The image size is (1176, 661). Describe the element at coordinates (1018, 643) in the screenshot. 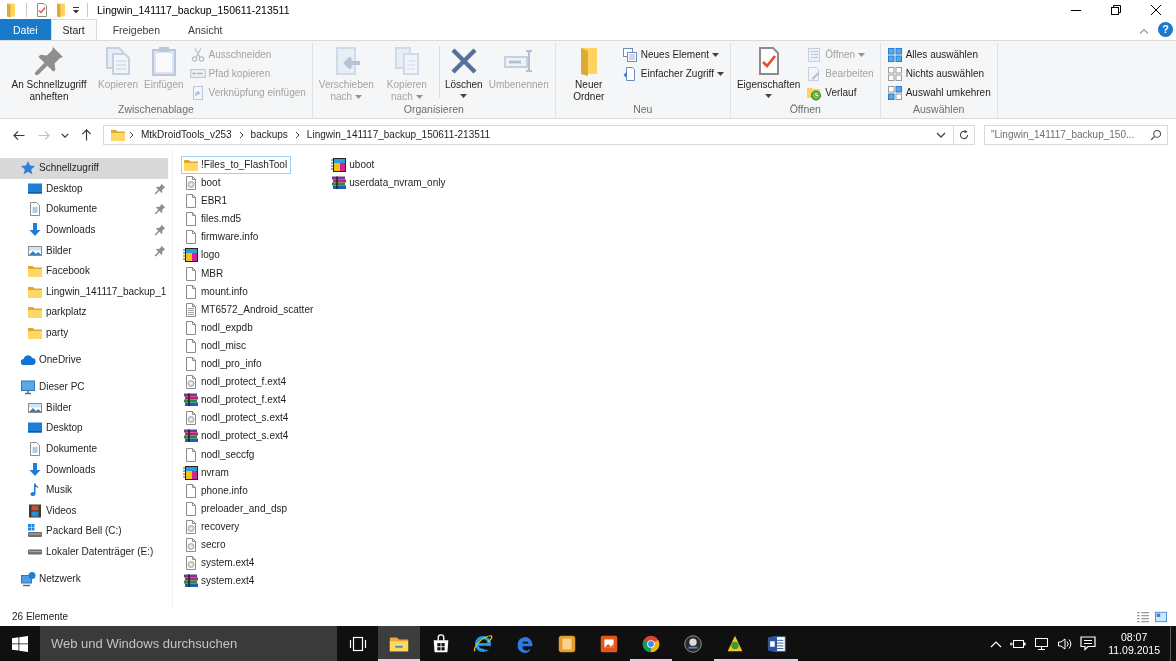

I see `battery-plug-icon` at that location.